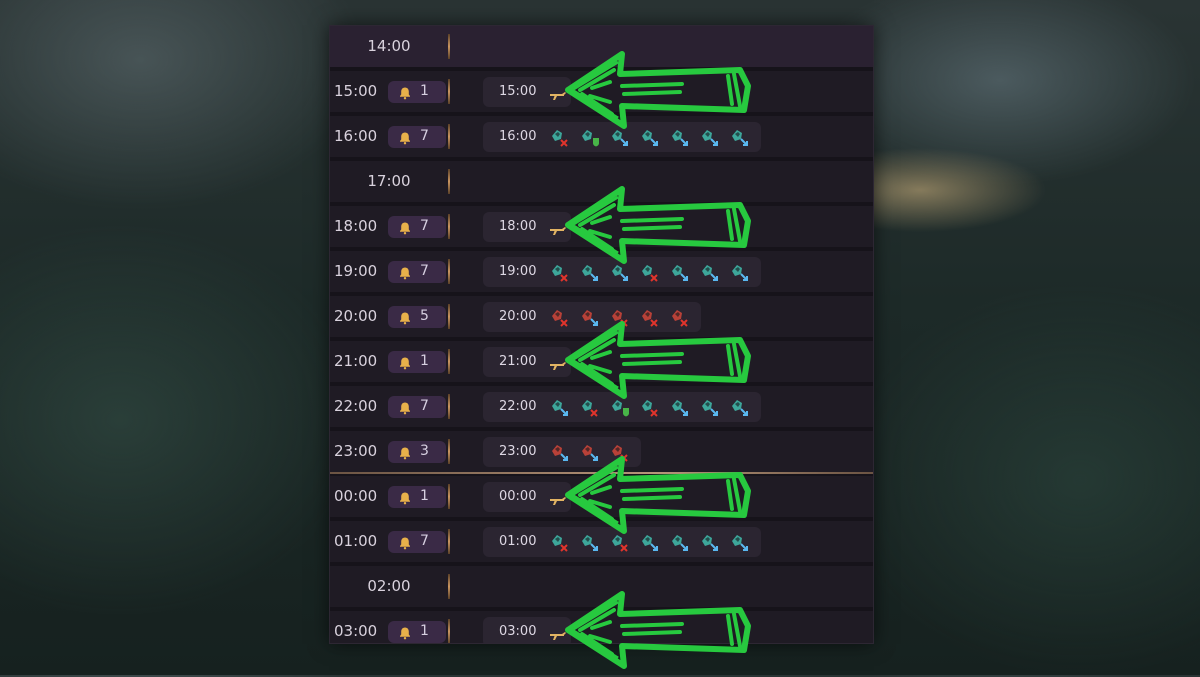  I want to click on time-cell: 15:00 1, so click(389, 91).